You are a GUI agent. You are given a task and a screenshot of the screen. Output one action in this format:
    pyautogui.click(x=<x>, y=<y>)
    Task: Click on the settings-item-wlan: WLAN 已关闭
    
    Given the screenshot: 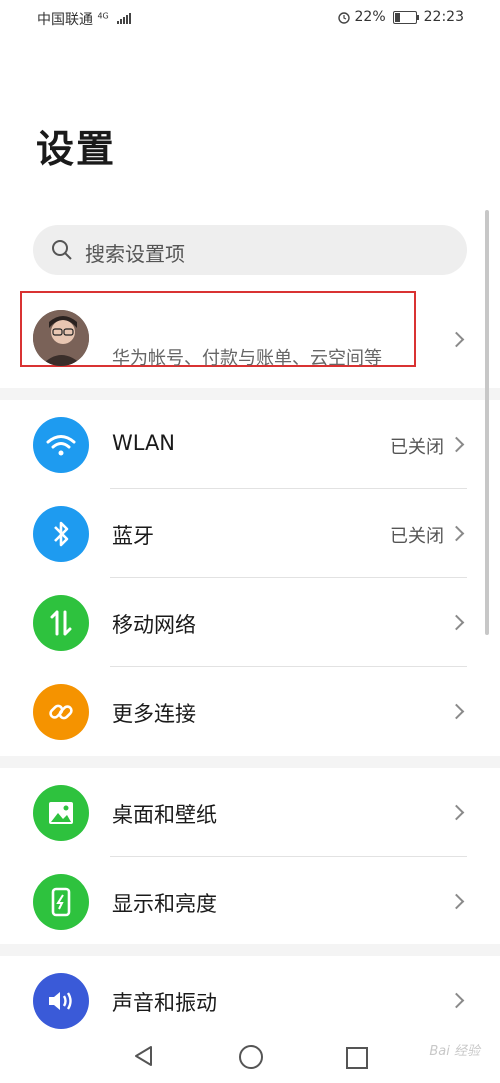 What is the action you would take?
    pyautogui.click(x=250, y=444)
    